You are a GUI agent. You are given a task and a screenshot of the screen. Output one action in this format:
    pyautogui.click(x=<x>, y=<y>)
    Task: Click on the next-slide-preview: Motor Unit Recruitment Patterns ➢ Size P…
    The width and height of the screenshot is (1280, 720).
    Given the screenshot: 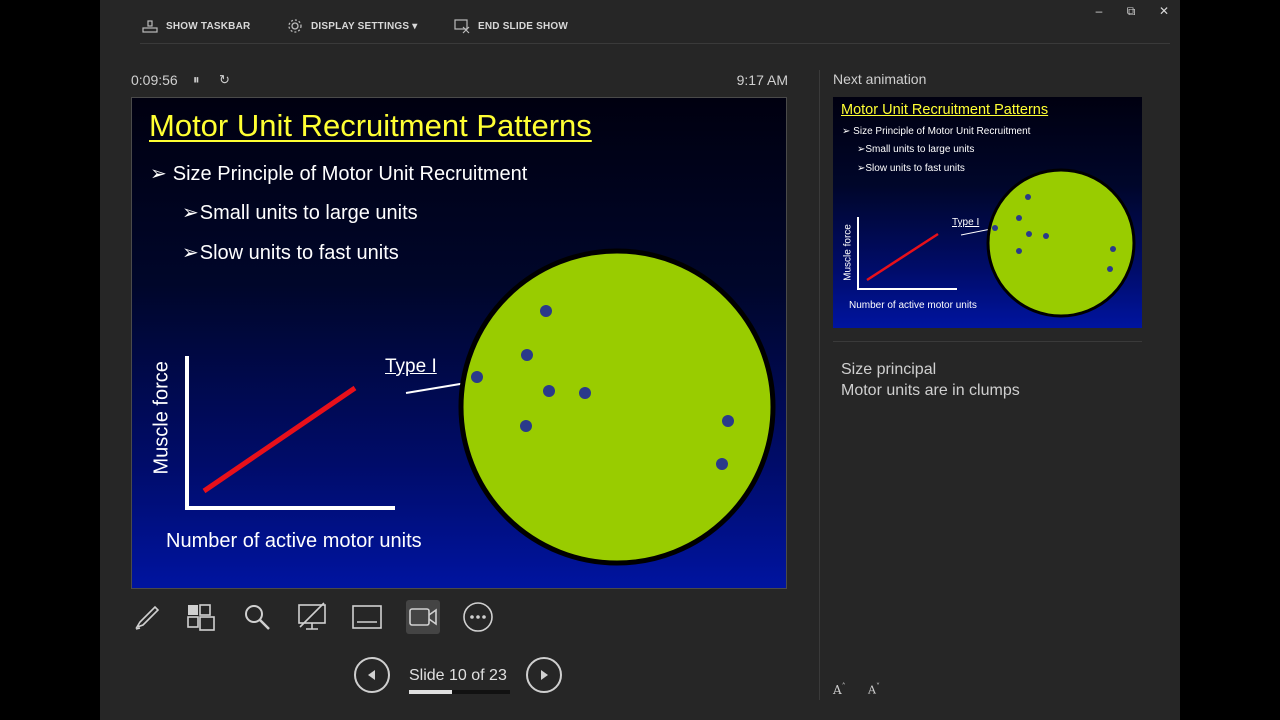 What is the action you would take?
    pyautogui.click(x=987, y=212)
    